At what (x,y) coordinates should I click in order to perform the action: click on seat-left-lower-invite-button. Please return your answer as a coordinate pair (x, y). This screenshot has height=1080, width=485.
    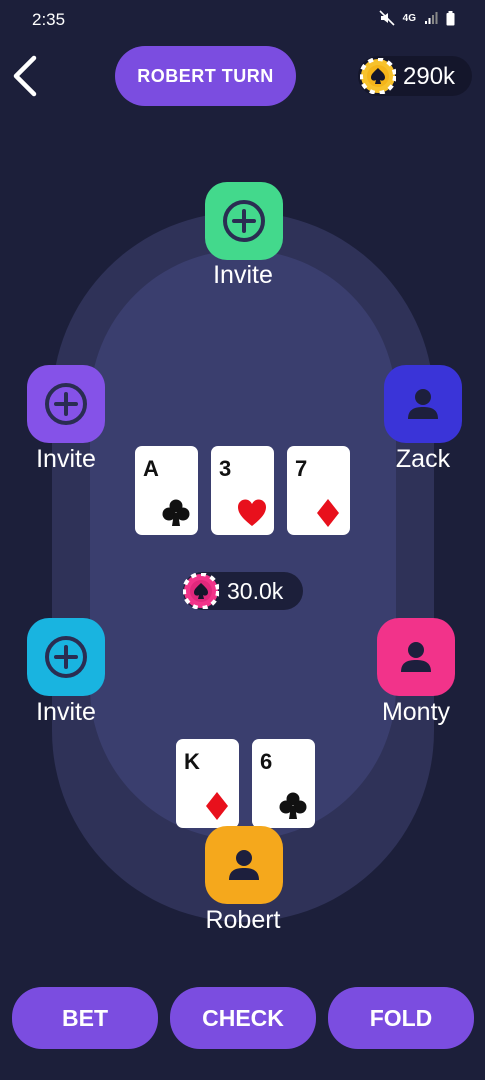
    Looking at the image, I should click on (66, 657).